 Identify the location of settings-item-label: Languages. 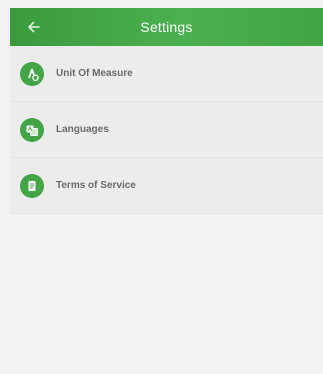
(82, 129).